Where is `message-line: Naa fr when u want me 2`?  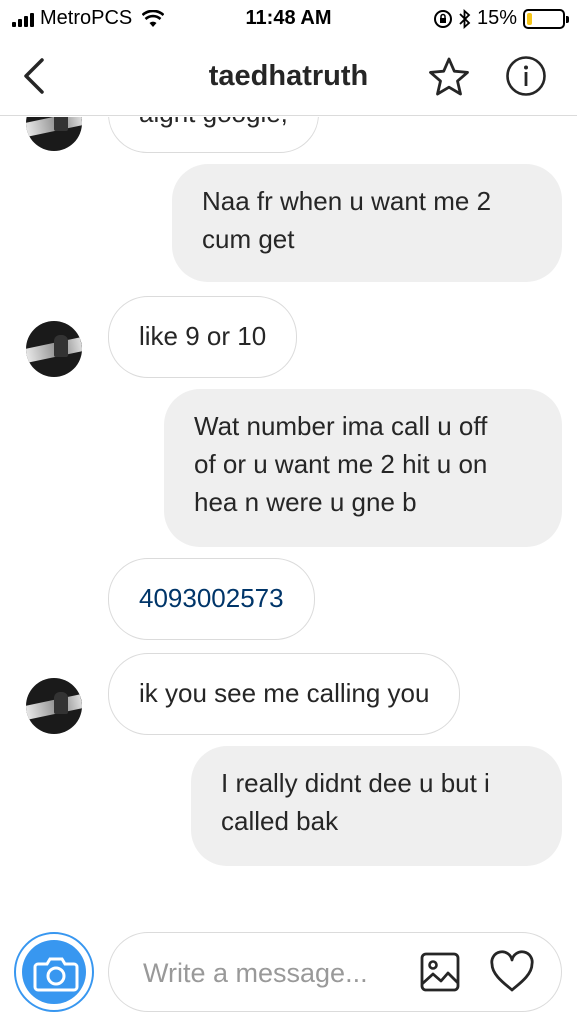 message-line: Naa fr when u want me 2 is located at coordinates (347, 201).